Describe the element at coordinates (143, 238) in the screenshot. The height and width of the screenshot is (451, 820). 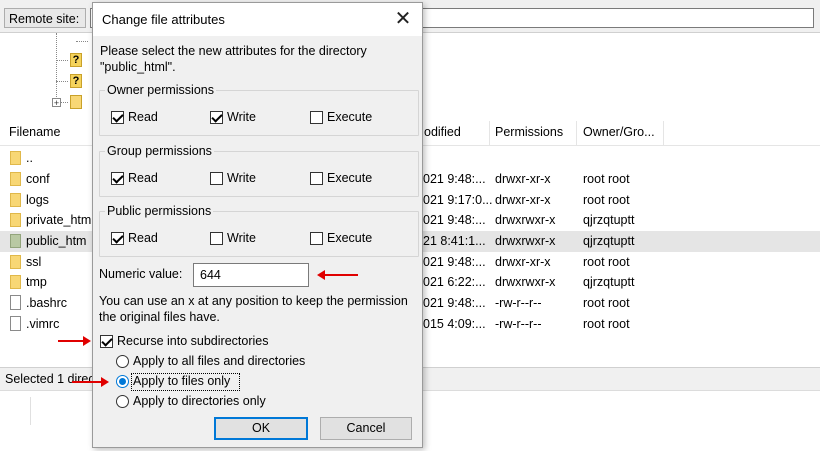
I see `public-read-label: Read` at that location.